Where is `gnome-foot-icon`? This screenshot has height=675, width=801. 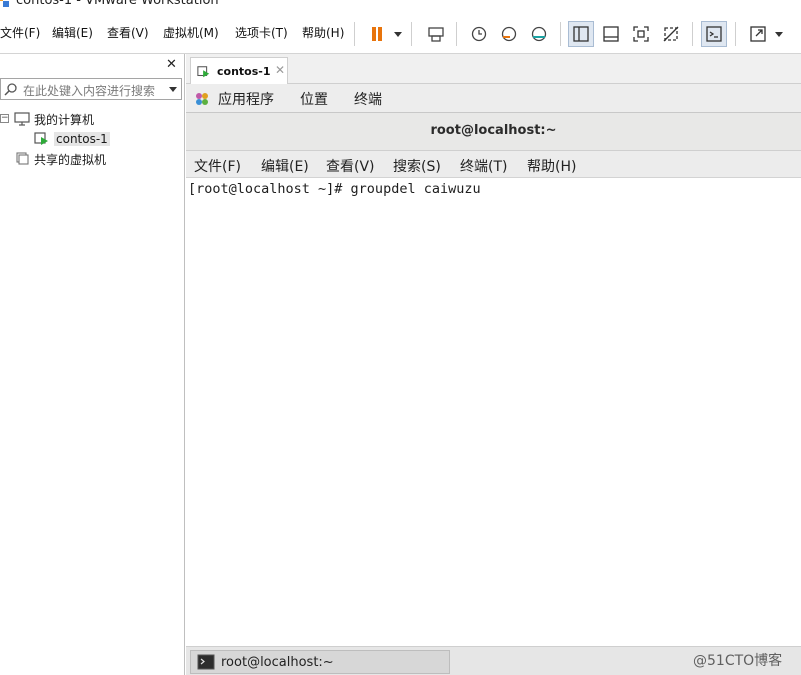
gnome-foot-icon is located at coordinates (202, 99).